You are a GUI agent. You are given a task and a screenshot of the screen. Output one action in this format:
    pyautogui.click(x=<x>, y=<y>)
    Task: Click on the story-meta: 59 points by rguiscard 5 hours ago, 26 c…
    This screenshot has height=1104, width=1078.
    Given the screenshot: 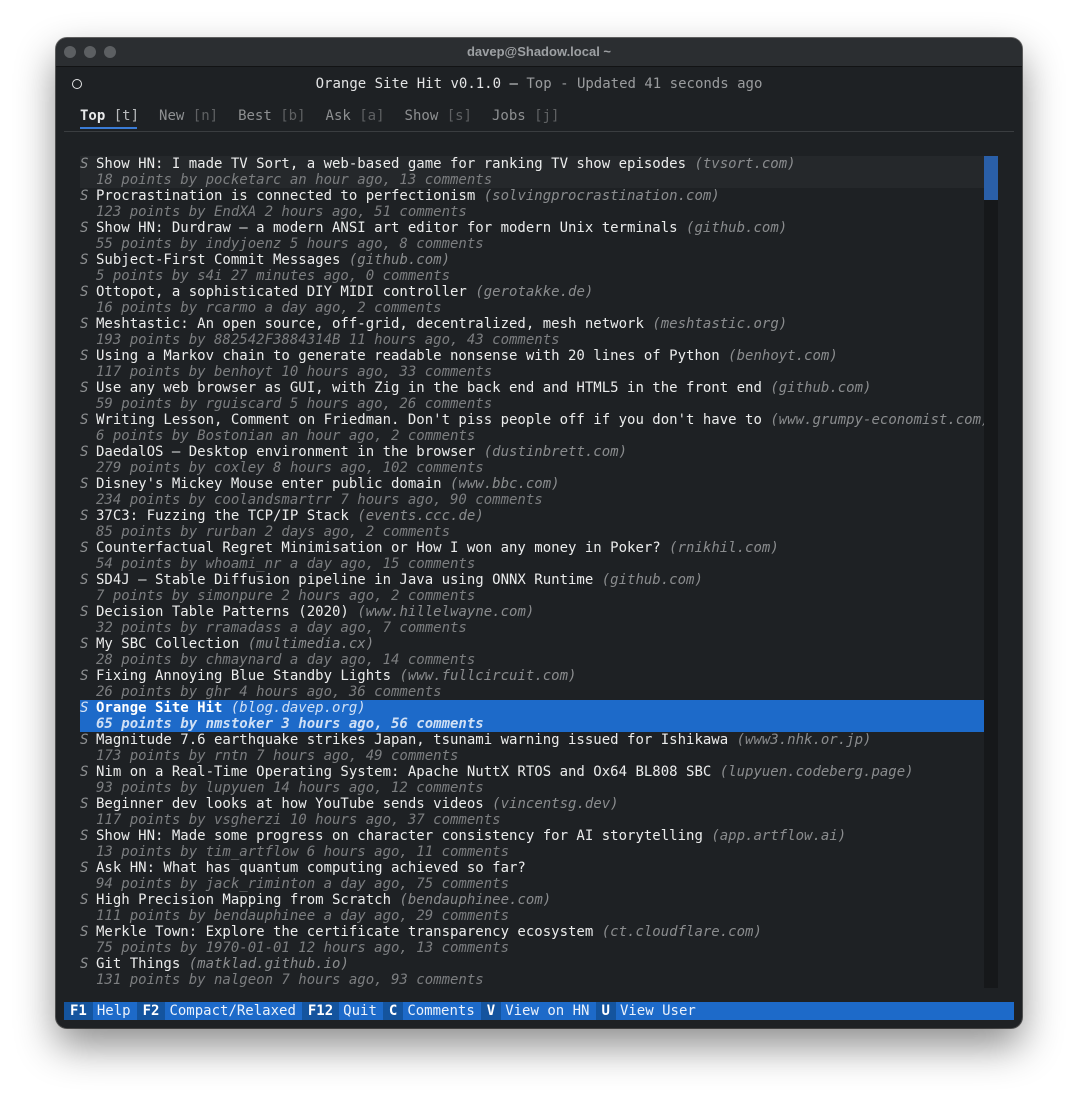 What is the action you would take?
    pyautogui.click(x=294, y=404)
    